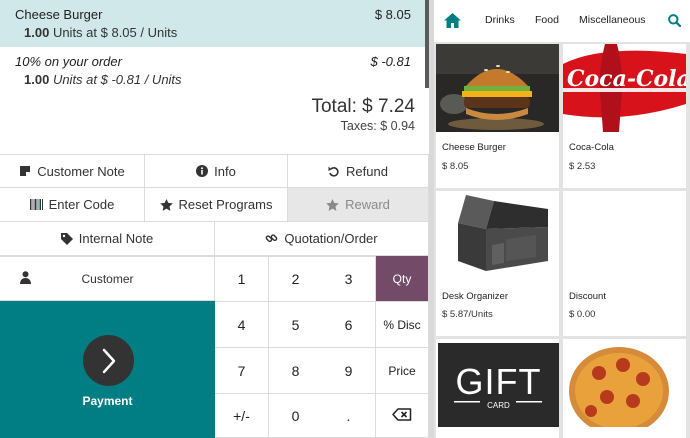 The width and height of the screenshot is (690, 438). I want to click on payment-label: Payment, so click(107, 401).